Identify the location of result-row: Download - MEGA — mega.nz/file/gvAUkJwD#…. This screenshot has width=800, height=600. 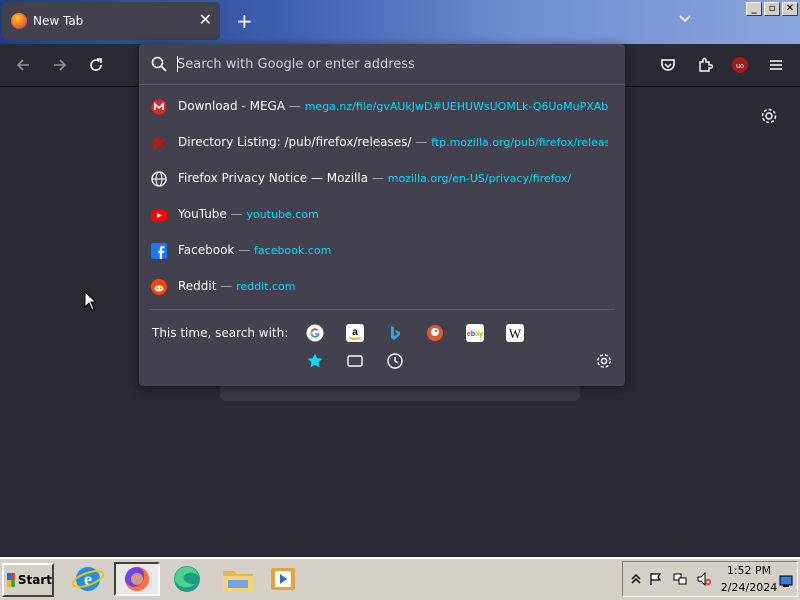
(382, 107).